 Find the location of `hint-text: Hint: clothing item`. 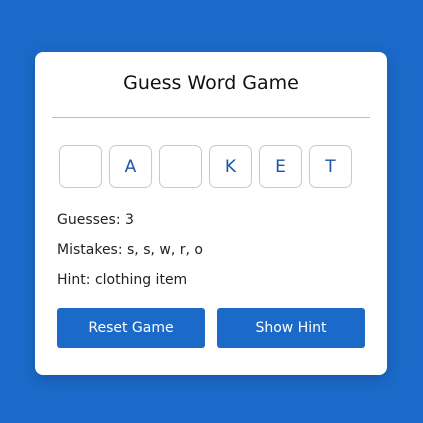

hint-text: Hint: clothing item is located at coordinates (122, 280).